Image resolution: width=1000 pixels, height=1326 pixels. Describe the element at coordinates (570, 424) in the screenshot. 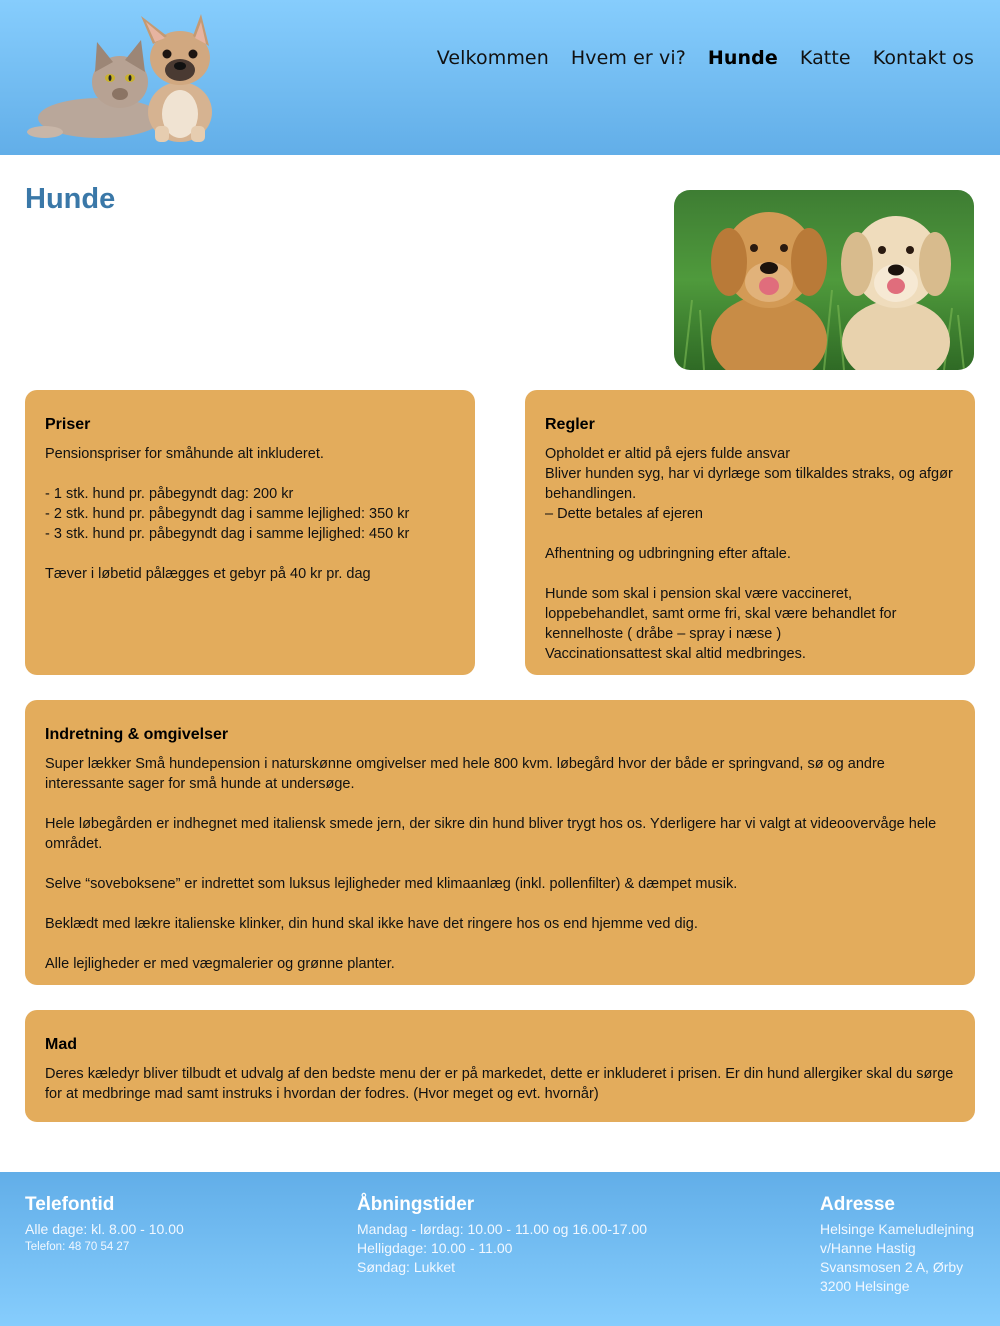

I see `card-title: Regler` at that location.